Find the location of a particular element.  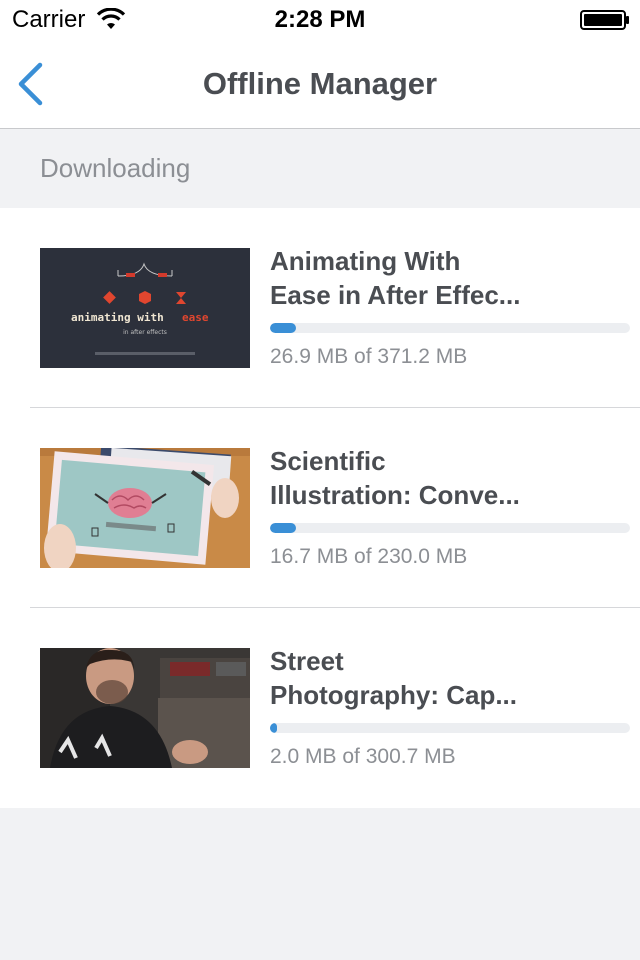

download-size: 26.9 MB of 371.2 MB is located at coordinates (369, 356).